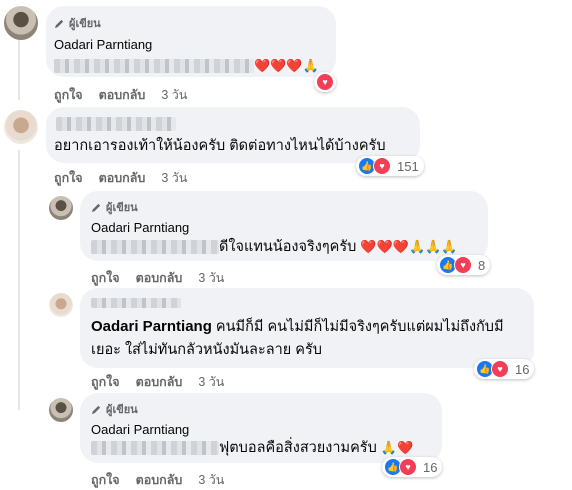  What do you see at coordinates (397, 447) in the screenshot?
I see `emoji: 🙏❤️` at bounding box center [397, 447].